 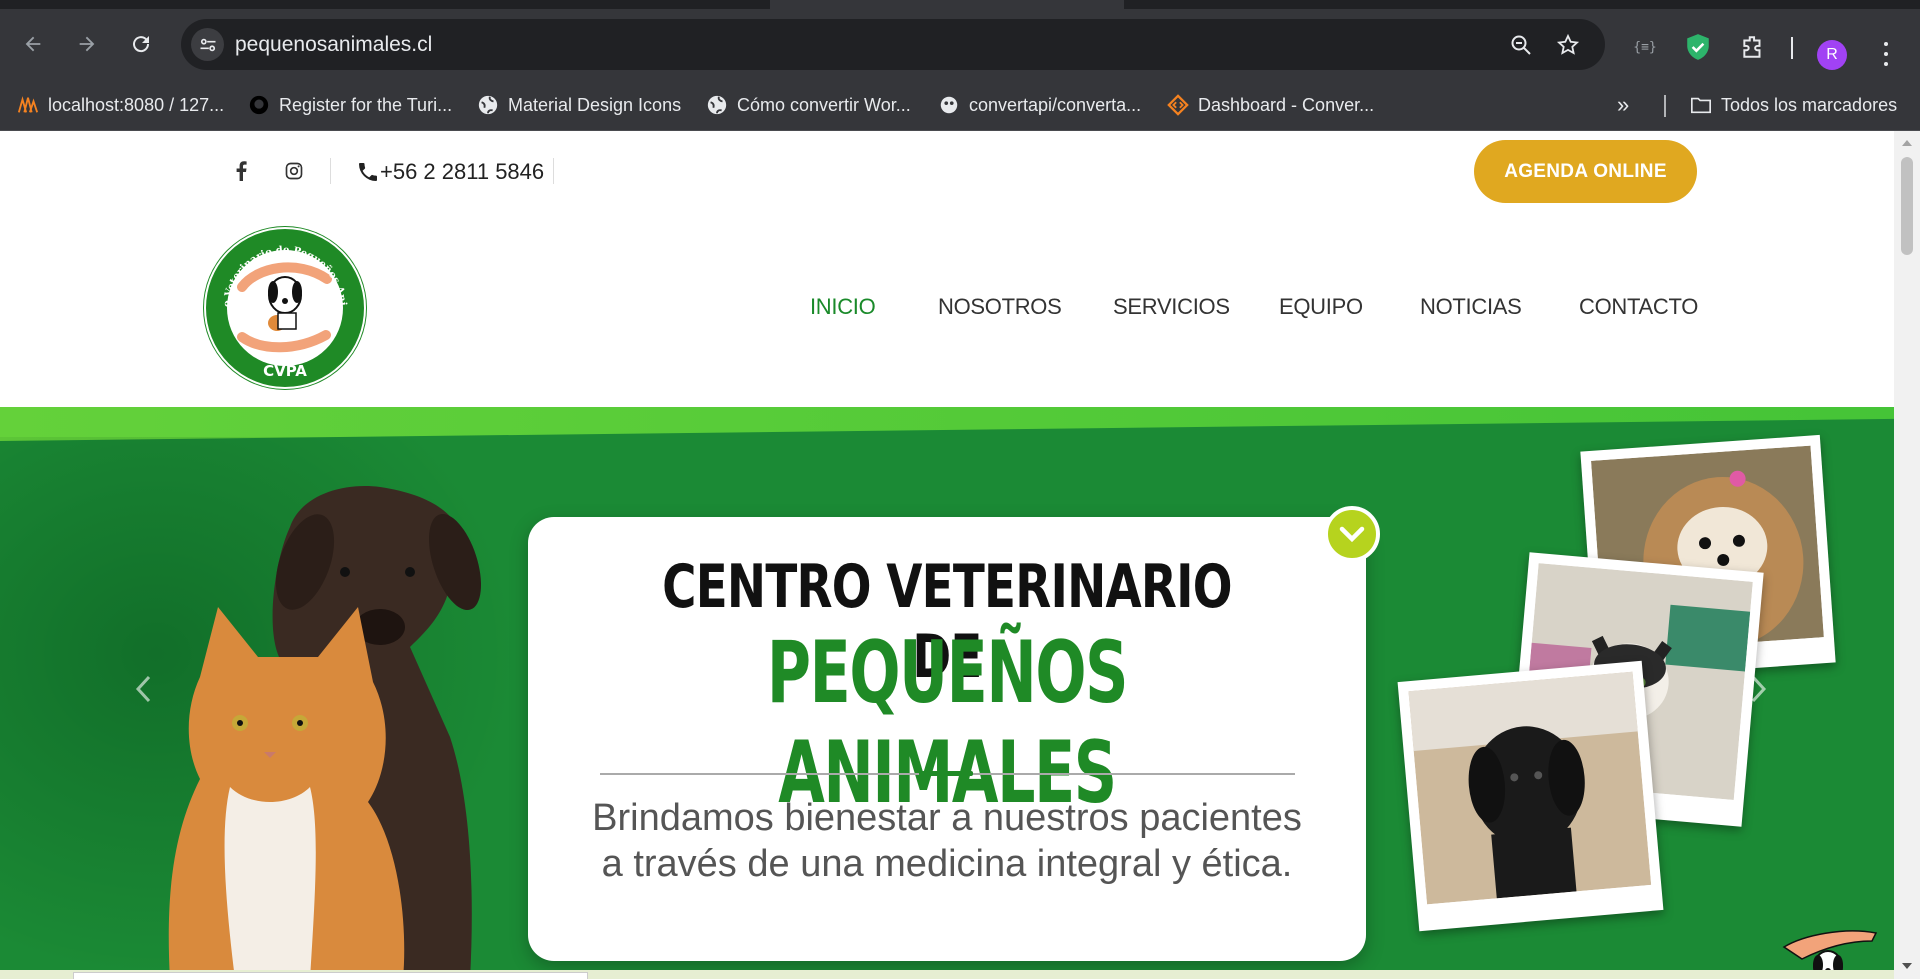 I want to click on nav-equipo: EQUIPO, so click(x=1321, y=307).